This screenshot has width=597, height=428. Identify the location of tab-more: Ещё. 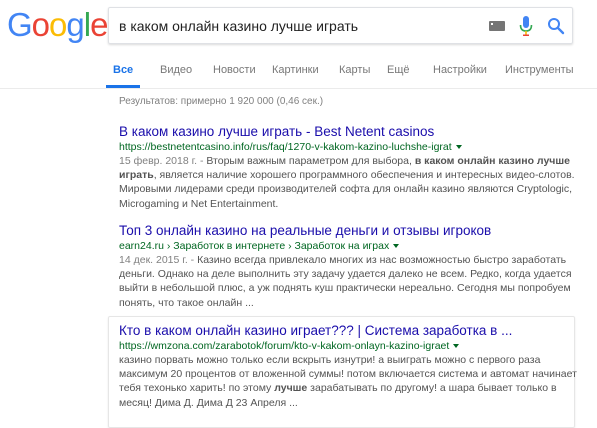
(398, 70).